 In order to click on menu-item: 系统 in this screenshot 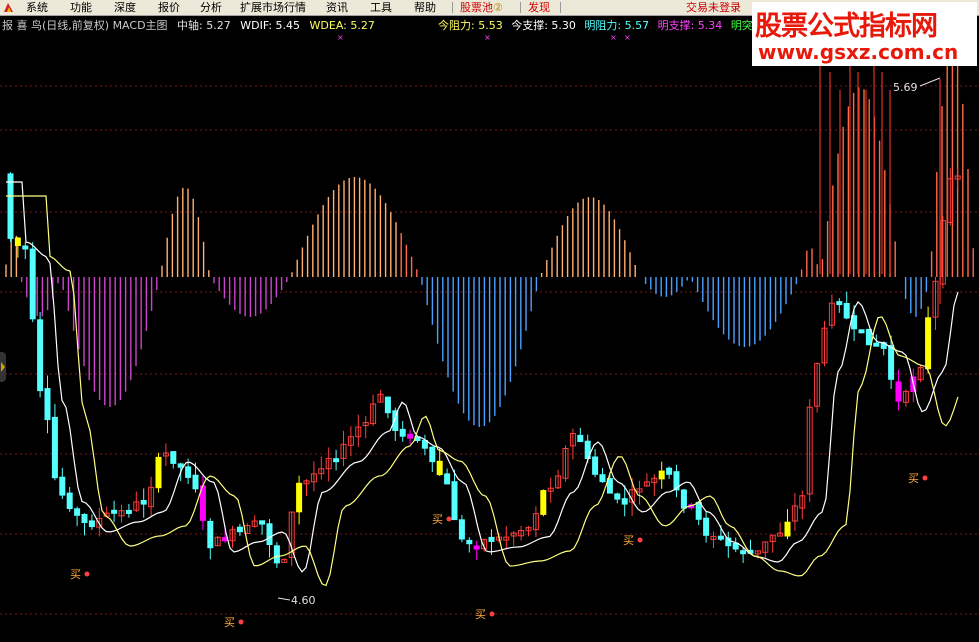, I will do `click(37, 7)`.